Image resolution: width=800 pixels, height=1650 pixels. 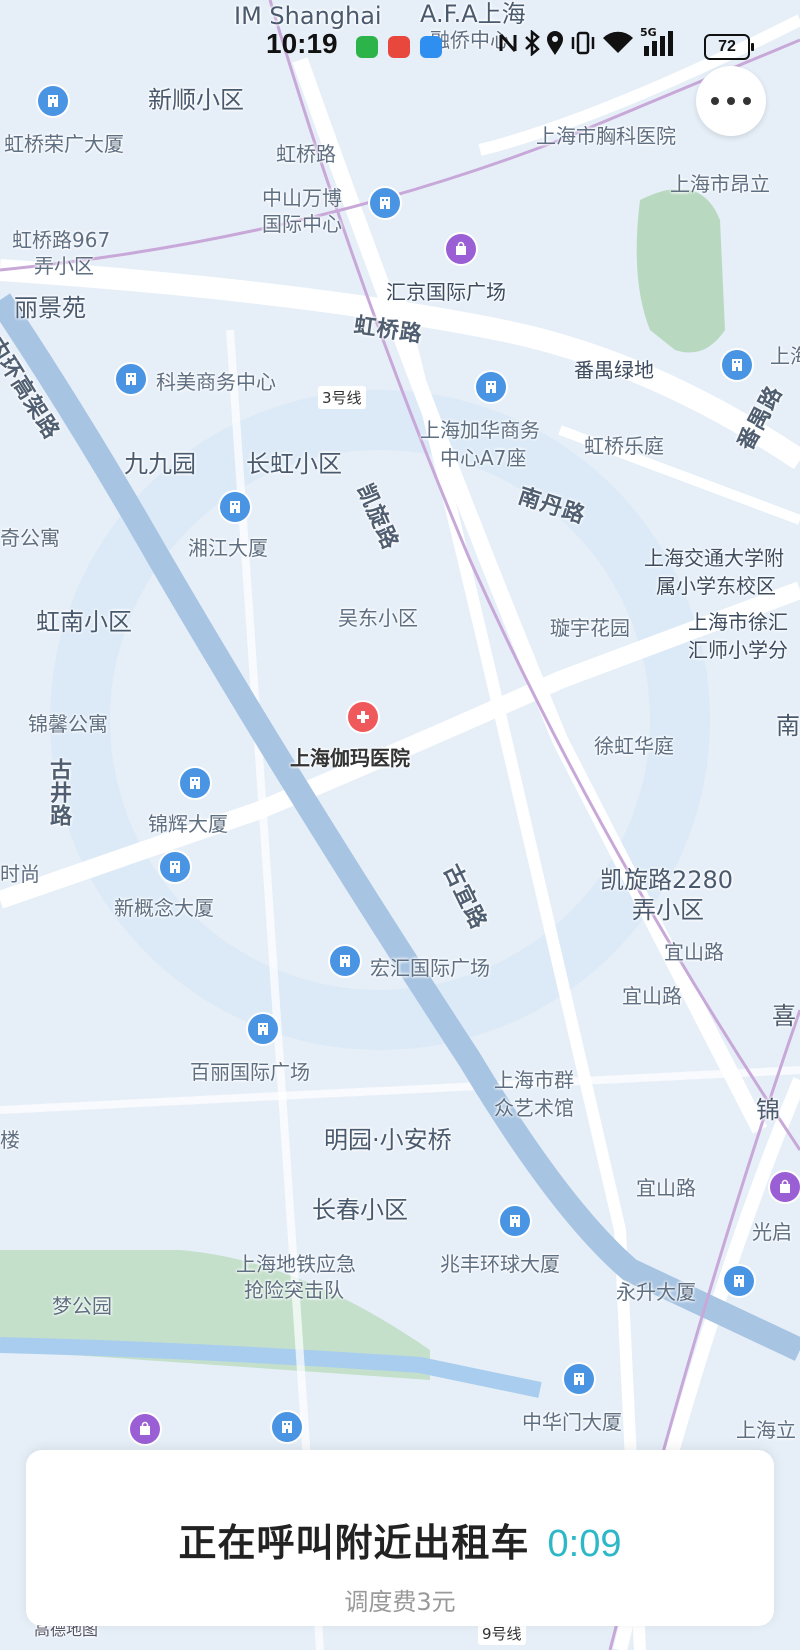 What do you see at coordinates (216, 382) in the screenshot?
I see `map-label: 科美商务中心` at bounding box center [216, 382].